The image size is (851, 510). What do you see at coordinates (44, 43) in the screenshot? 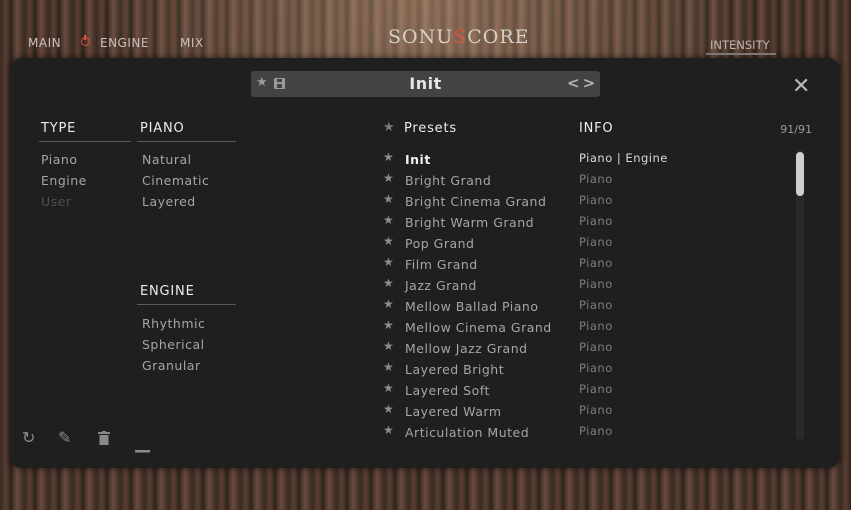
I see `tab-main: MAIN` at bounding box center [44, 43].